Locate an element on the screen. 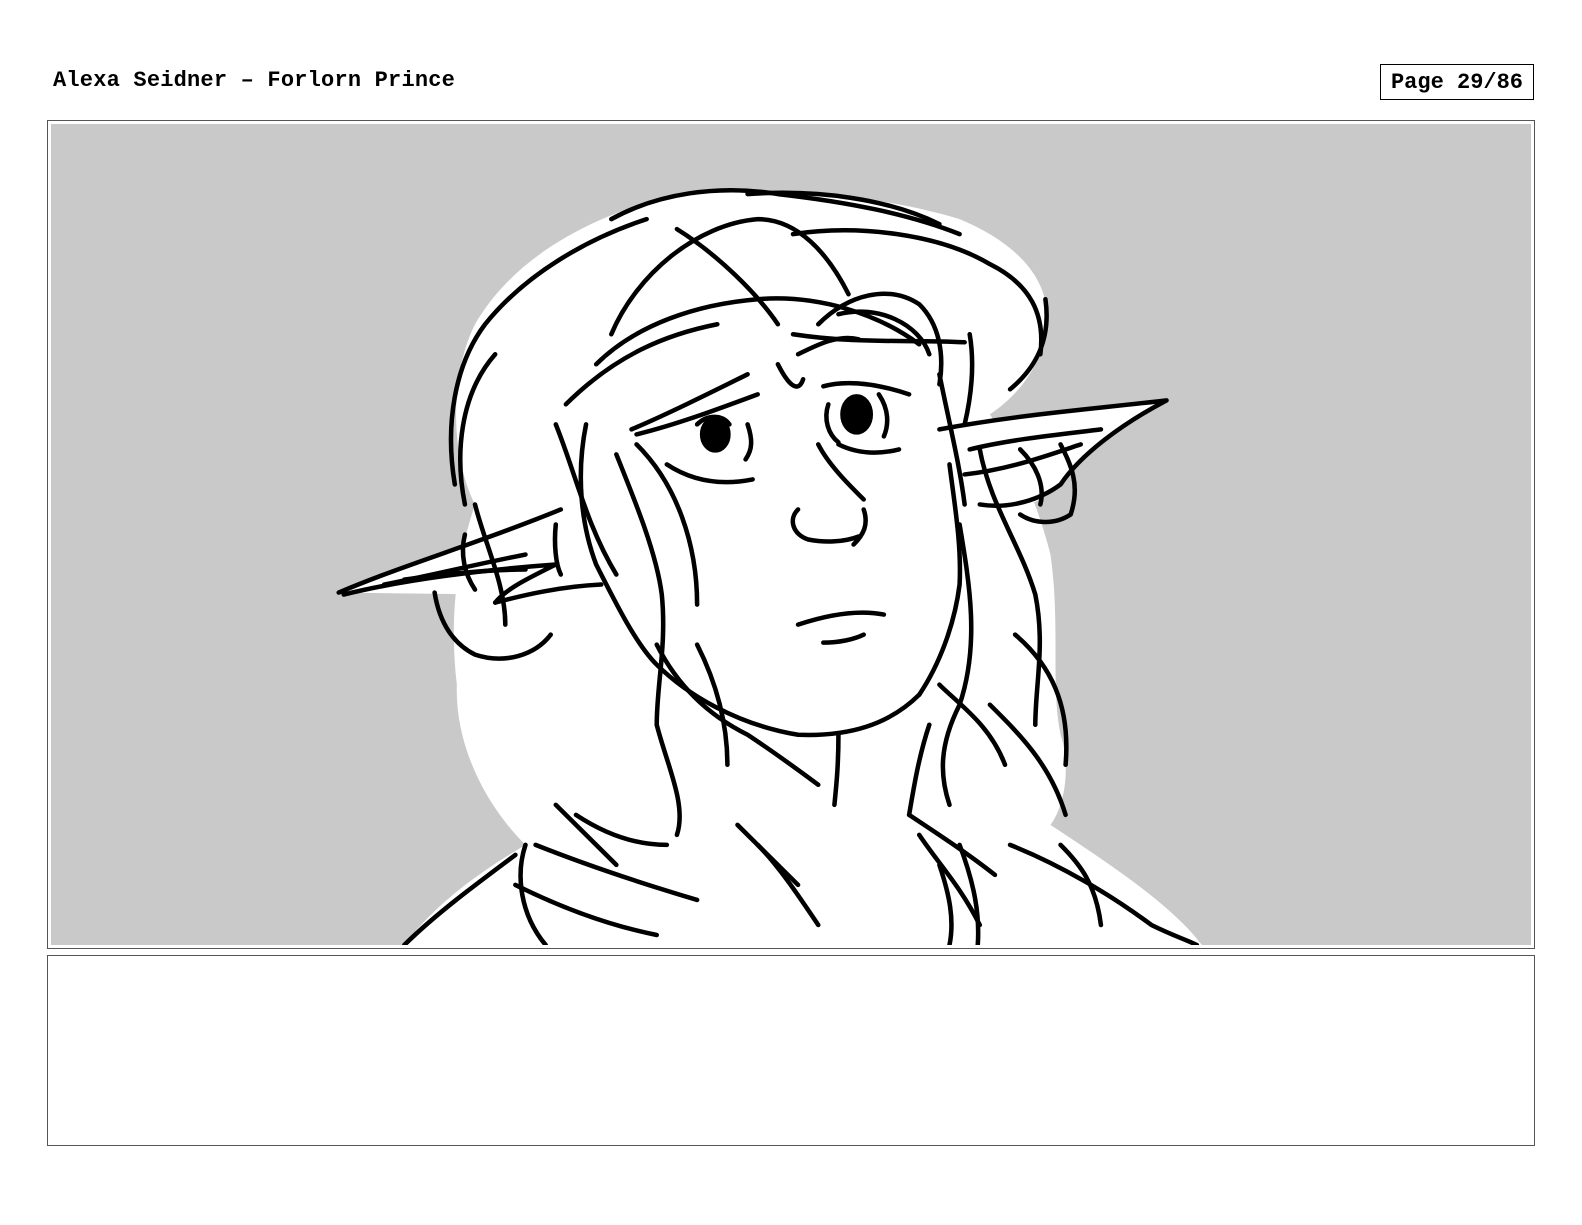  document-title: Alexa Seidner – Forlorn Prince is located at coordinates (254, 80).